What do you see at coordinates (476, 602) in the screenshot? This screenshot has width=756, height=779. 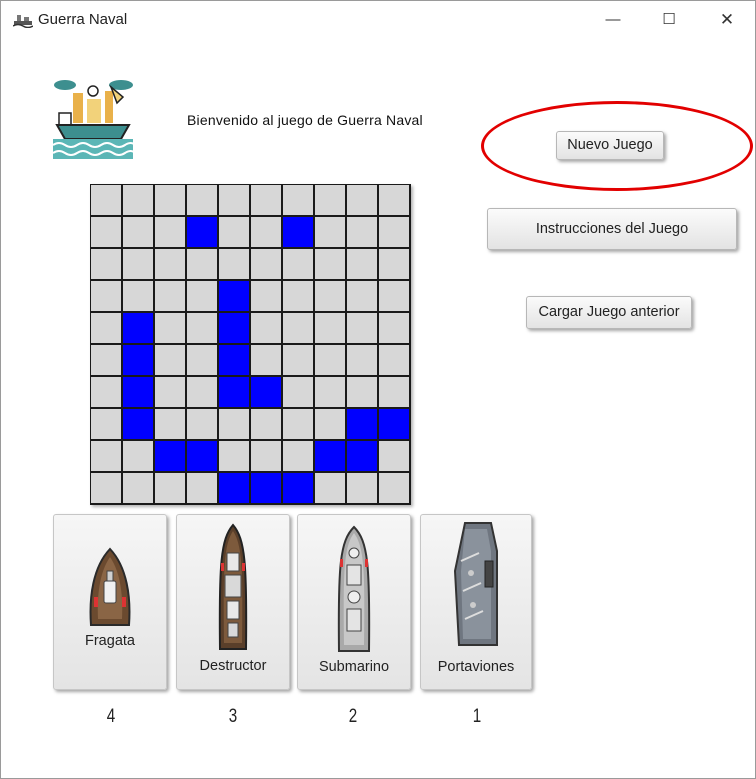 I see `ship-card-portaviones: Portaviones` at bounding box center [476, 602].